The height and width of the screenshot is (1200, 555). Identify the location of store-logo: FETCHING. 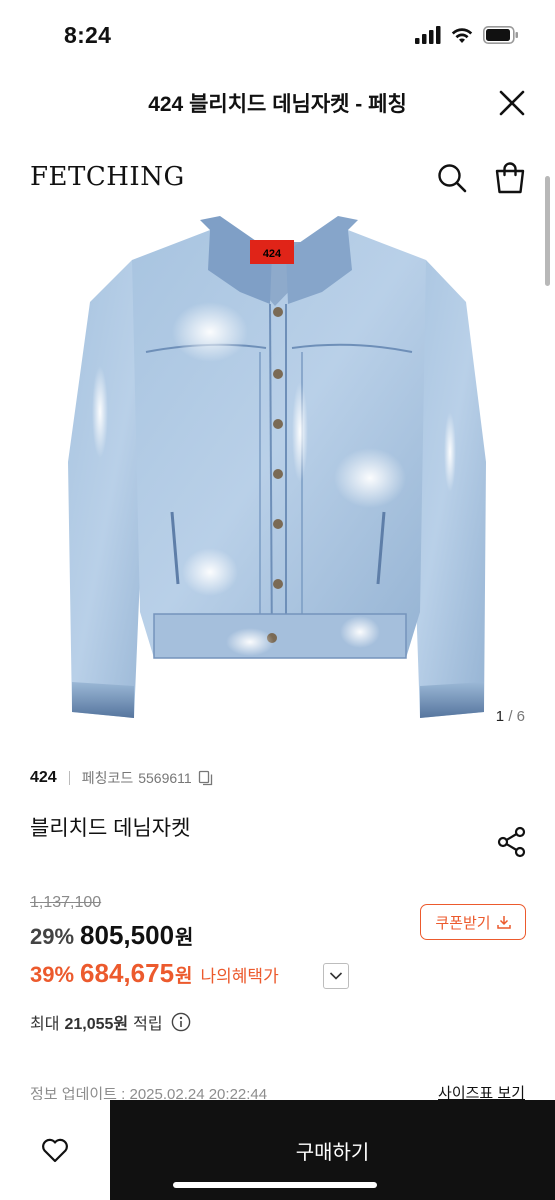
(107, 177).